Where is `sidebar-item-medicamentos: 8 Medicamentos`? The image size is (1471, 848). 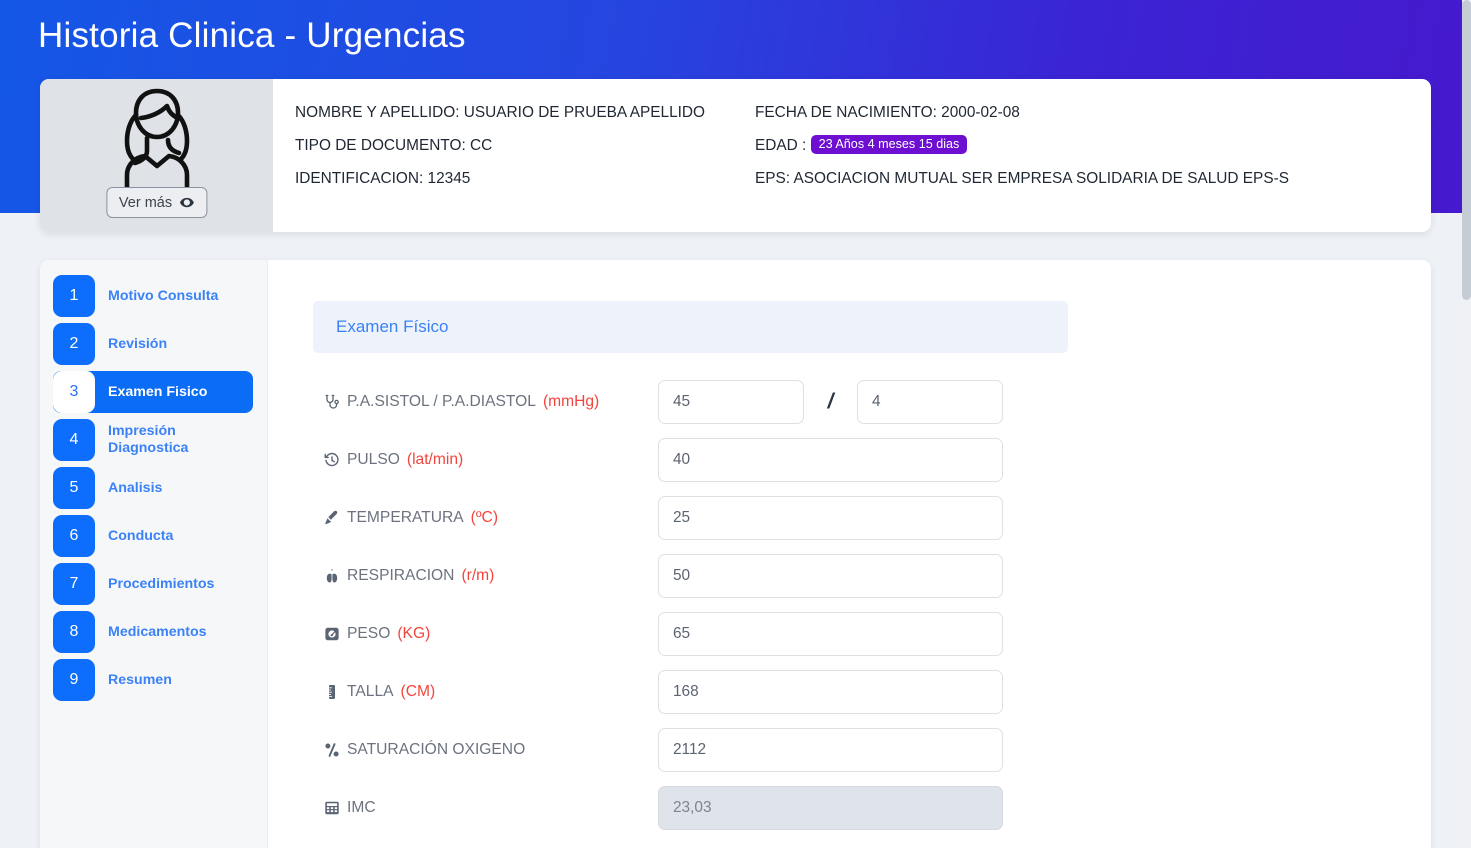
sidebar-item-medicamentos: 8 Medicamentos is located at coordinates (153, 632).